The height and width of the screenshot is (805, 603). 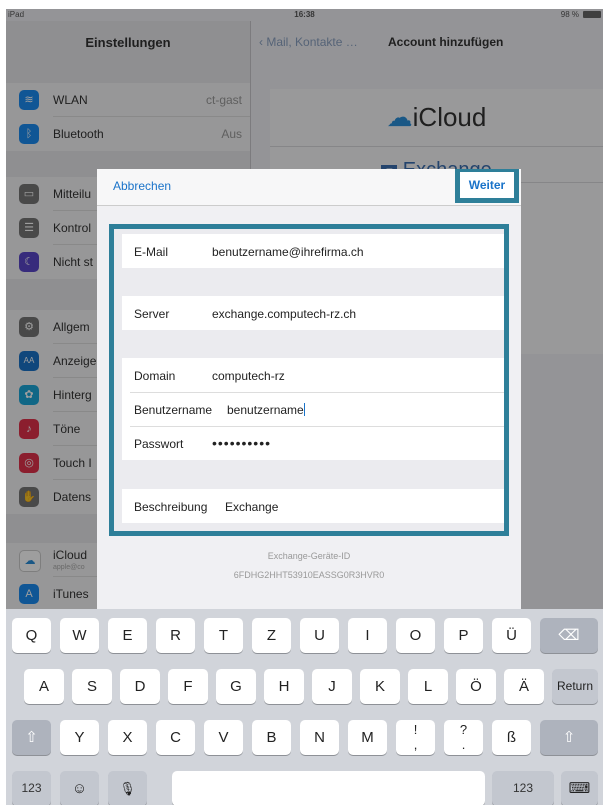 I want to click on key-u: U, so click(x=319, y=635).